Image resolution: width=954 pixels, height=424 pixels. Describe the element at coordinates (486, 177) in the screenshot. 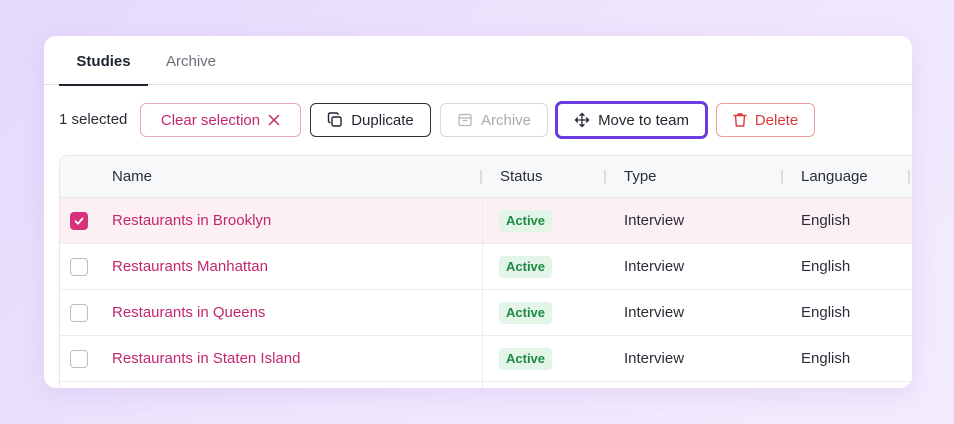

I see `table-header: Name Status Type Language` at that location.